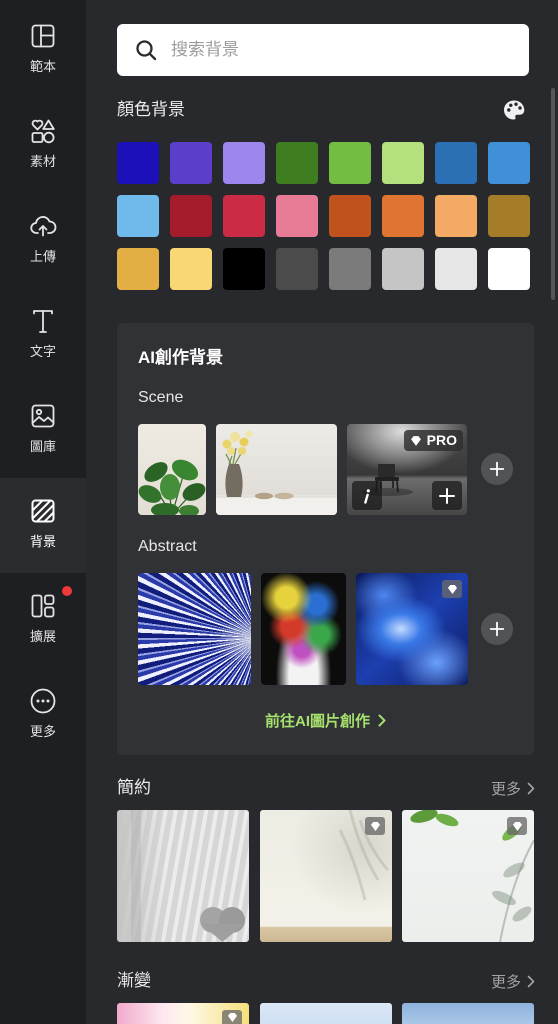  Describe the element at coordinates (43, 226) in the screenshot. I see `upload-cloud-icon` at that location.